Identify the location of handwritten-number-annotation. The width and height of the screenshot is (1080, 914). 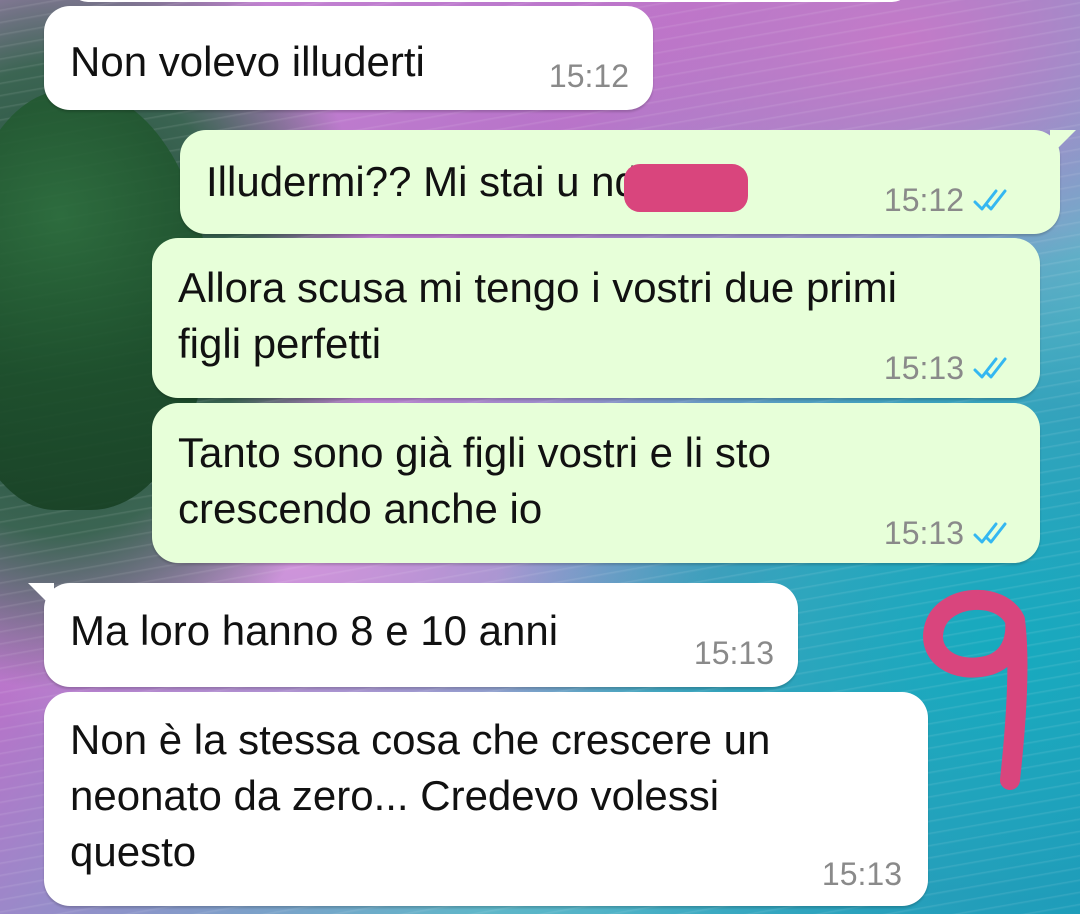
(975, 689).